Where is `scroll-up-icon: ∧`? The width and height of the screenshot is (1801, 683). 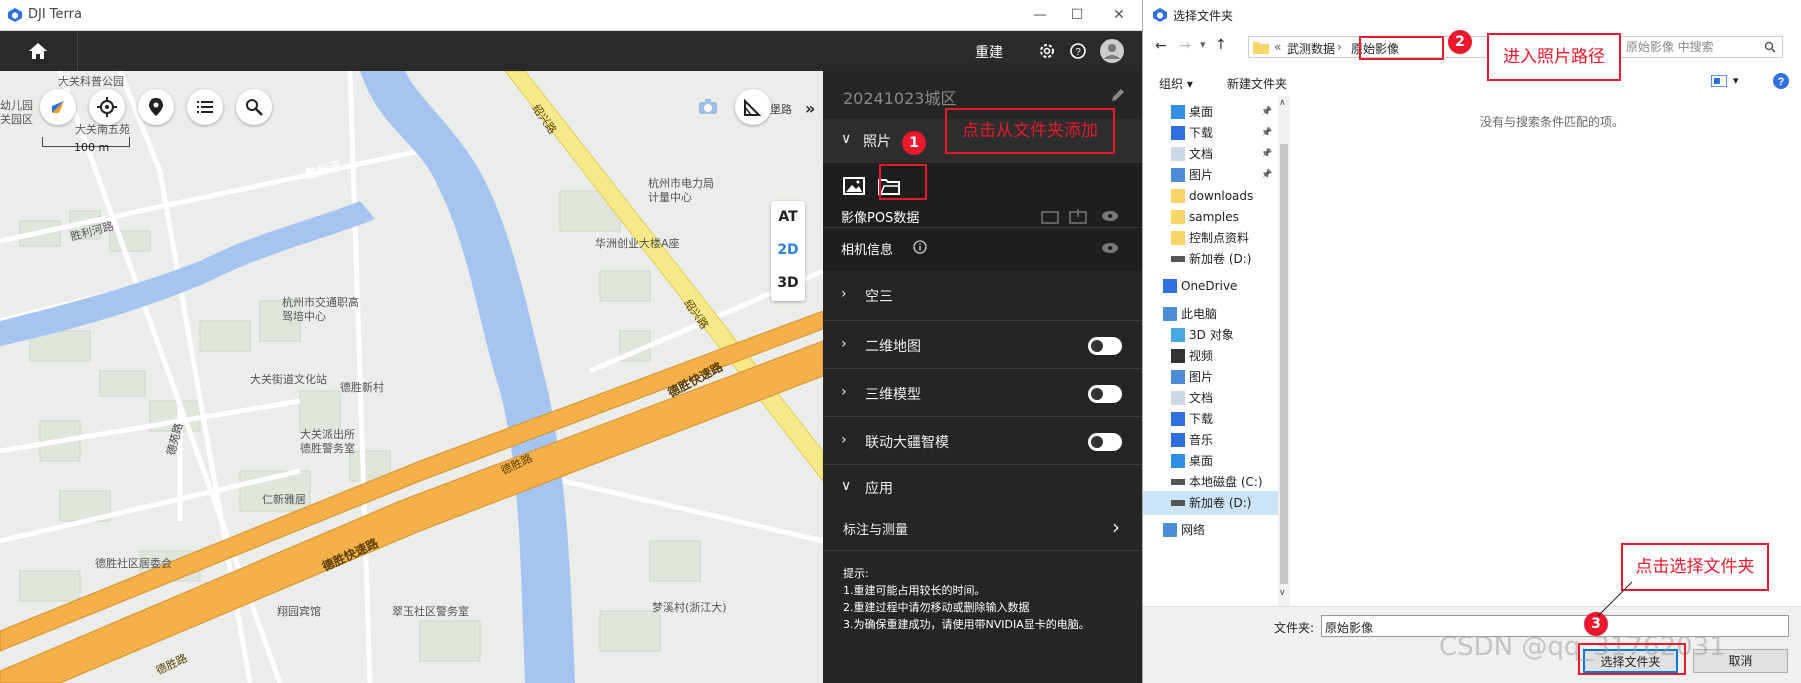
scroll-up-icon: ∧ is located at coordinates (1282, 103).